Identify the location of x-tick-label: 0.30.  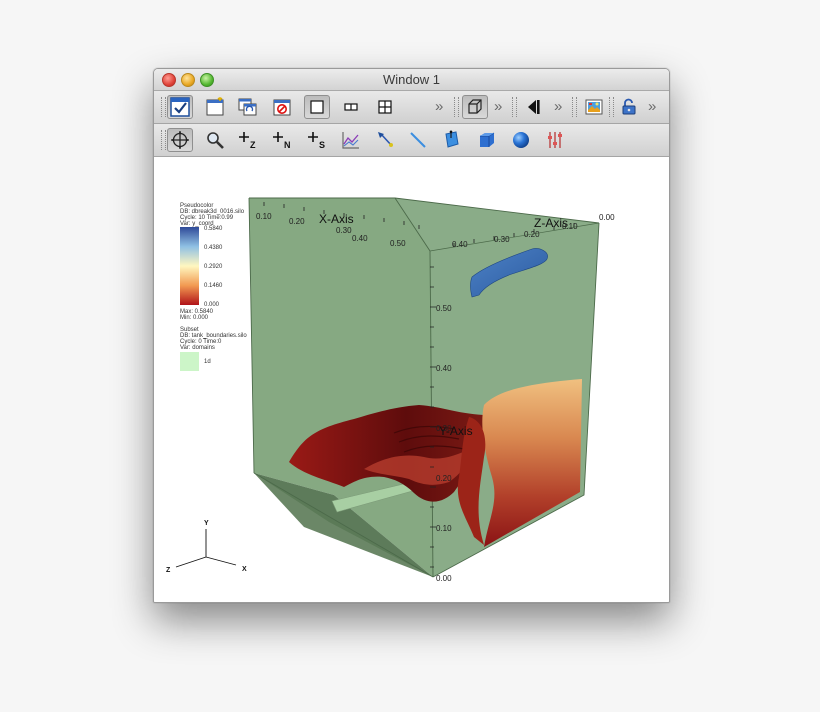
(344, 230).